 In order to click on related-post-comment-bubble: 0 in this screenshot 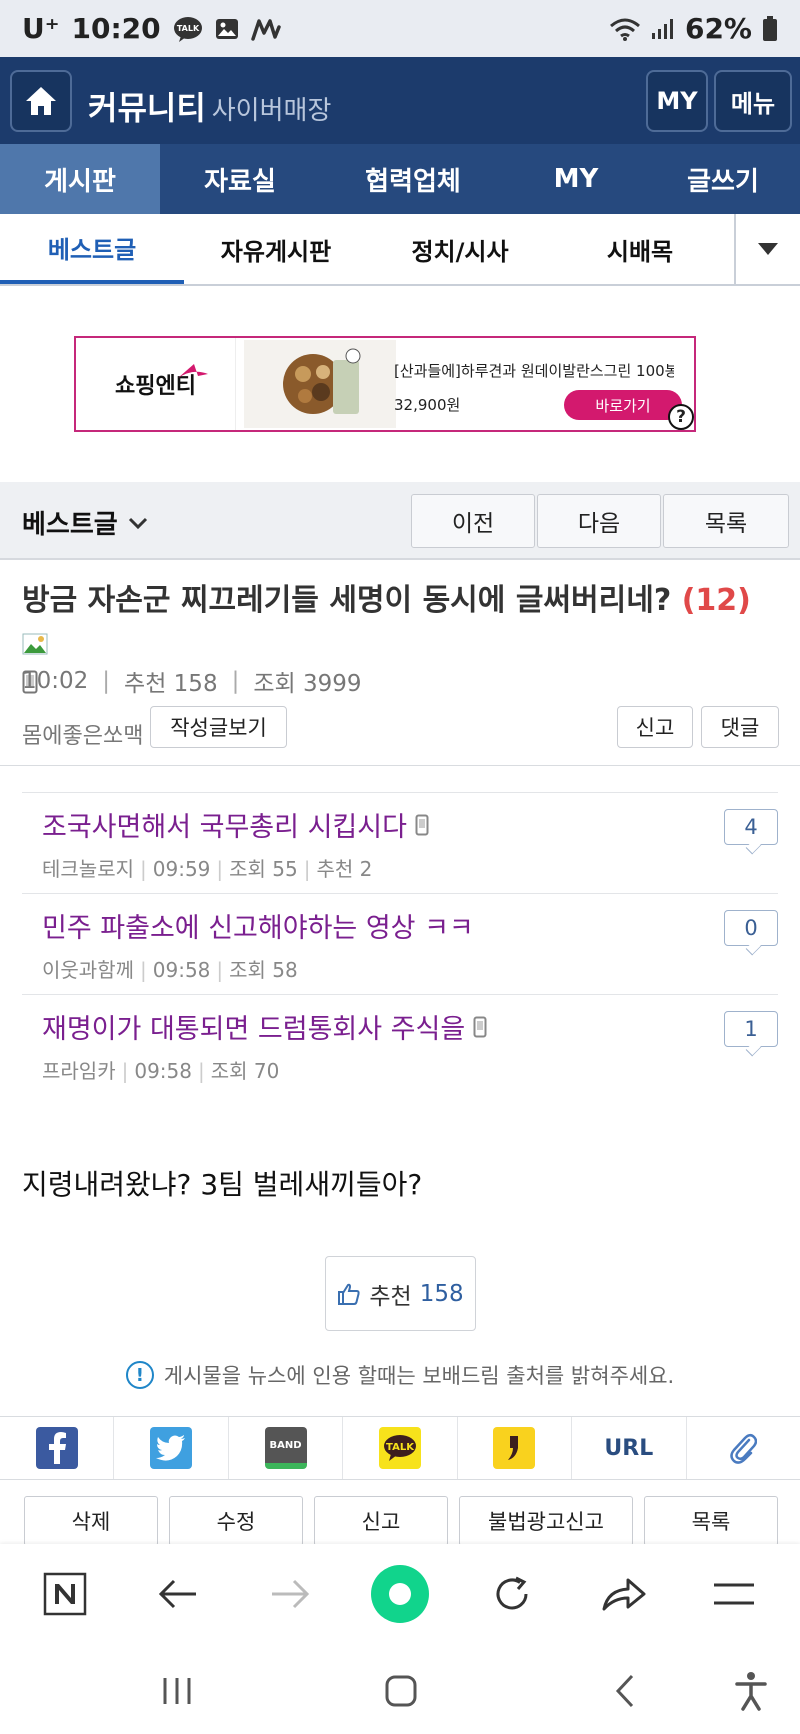, I will do `click(751, 928)`.